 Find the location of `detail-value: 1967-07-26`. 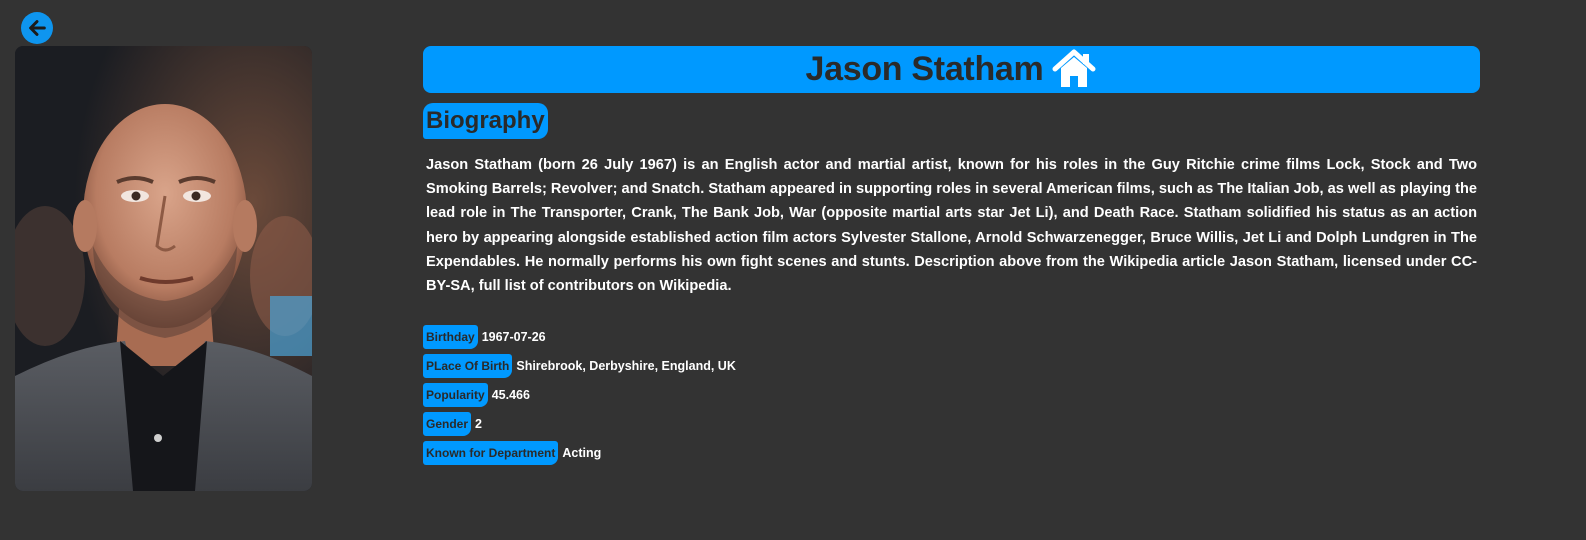

detail-value: 1967-07-26 is located at coordinates (513, 336).